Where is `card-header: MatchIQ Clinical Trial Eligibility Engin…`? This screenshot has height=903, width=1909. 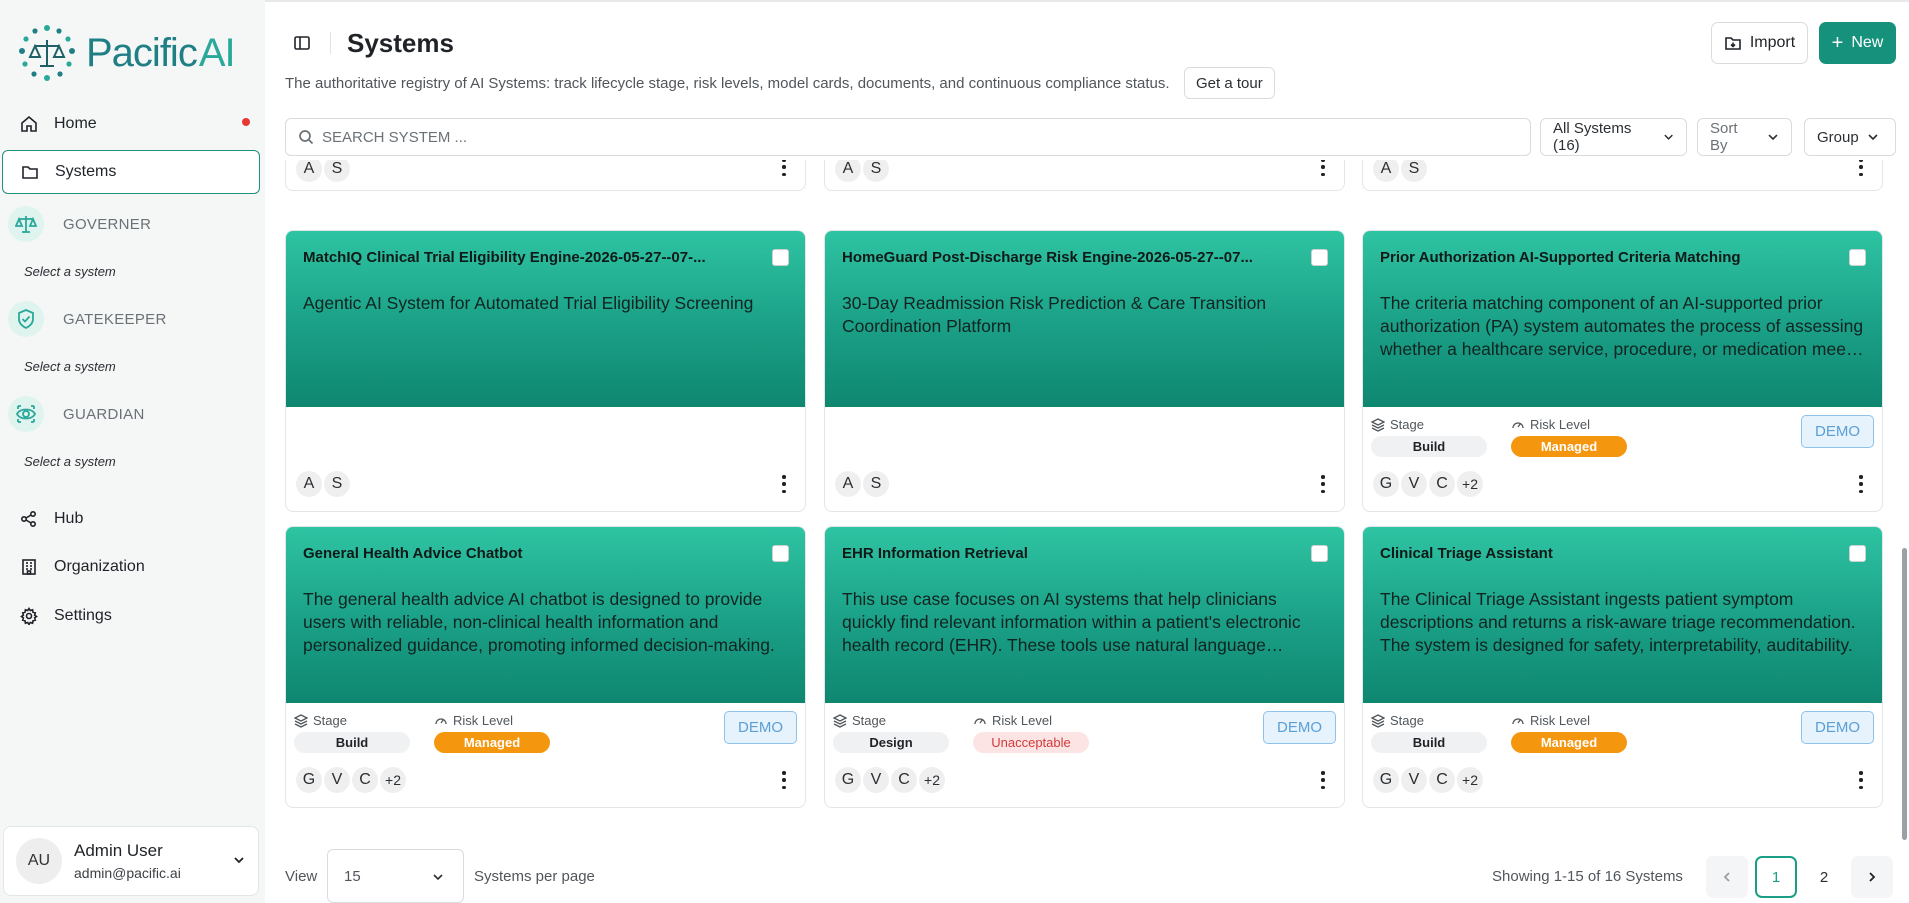
card-header: MatchIQ Clinical Trial Eligibility Engin… is located at coordinates (545, 319).